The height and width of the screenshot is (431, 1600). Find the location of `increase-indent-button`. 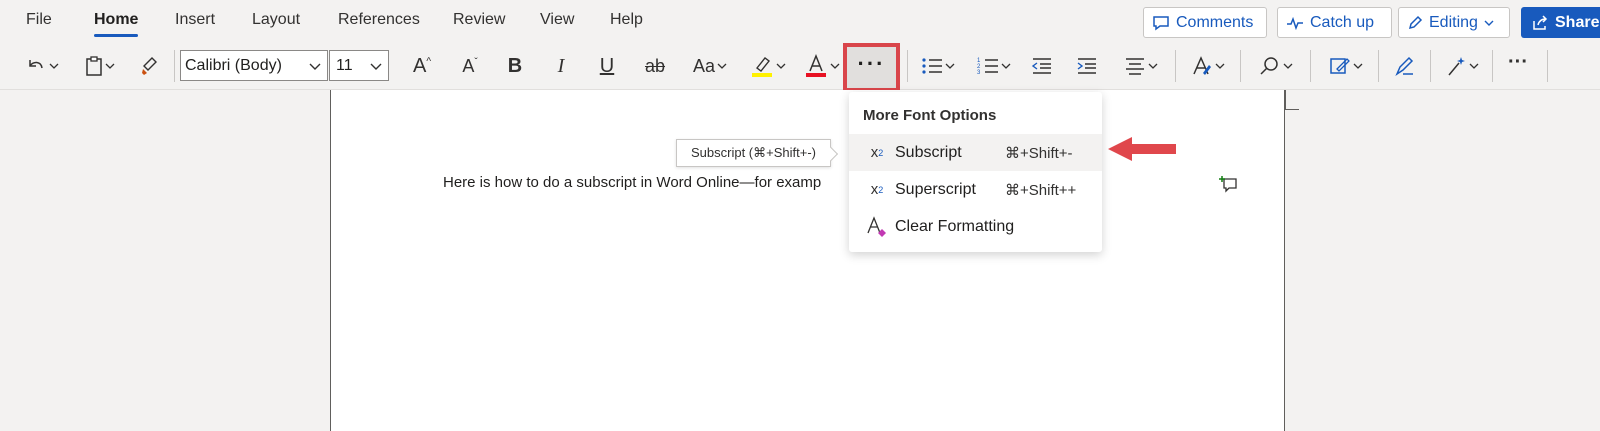

increase-indent-button is located at coordinates (1087, 66).